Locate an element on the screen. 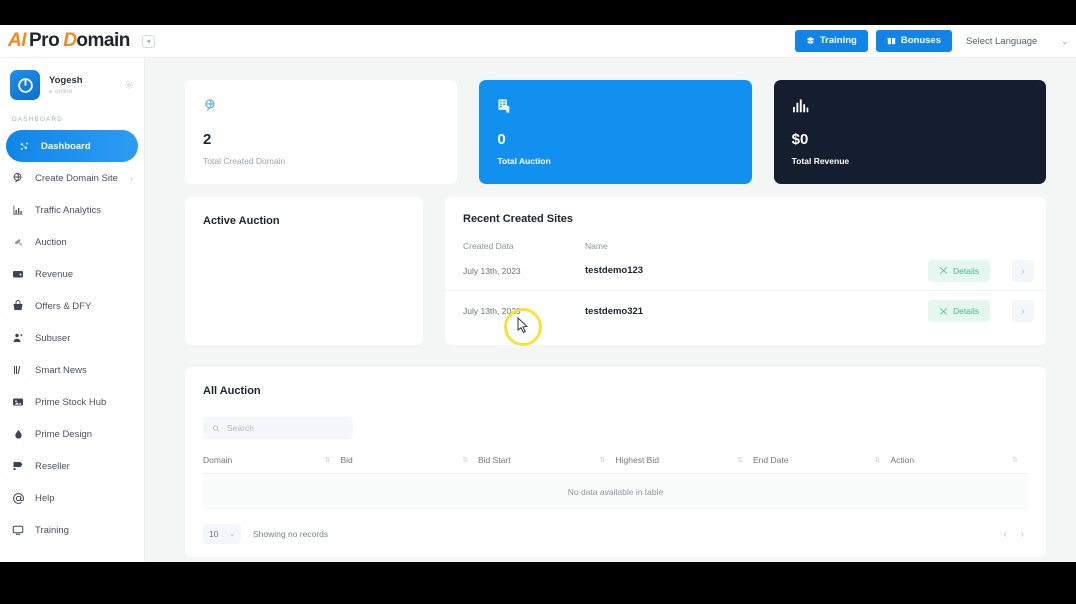 This screenshot has height=604, width=1076. sidebar-item-label: Offers & DFY is located at coordinates (63, 306).